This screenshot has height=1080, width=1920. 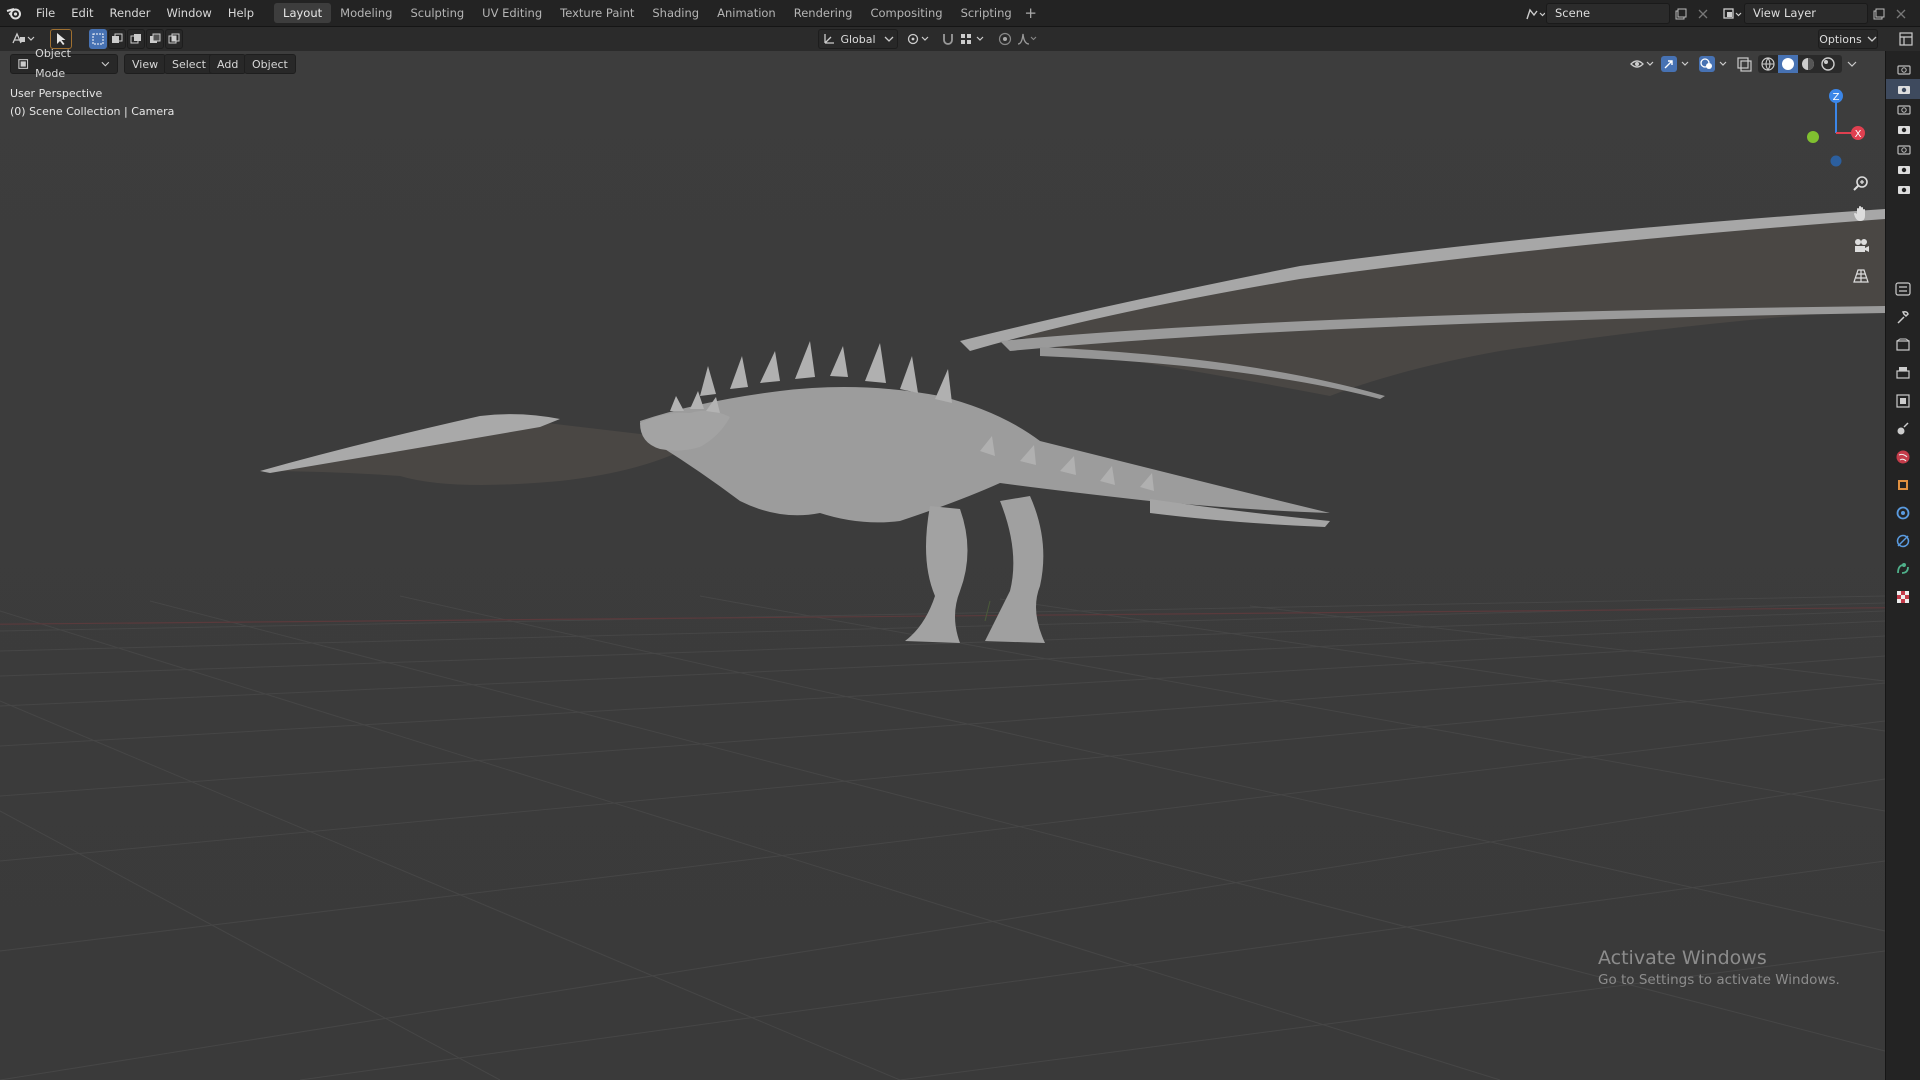 What do you see at coordinates (1903, 169) in the screenshot?
I see `render-visibility-4-icon` at bounding box center [1903, 169].